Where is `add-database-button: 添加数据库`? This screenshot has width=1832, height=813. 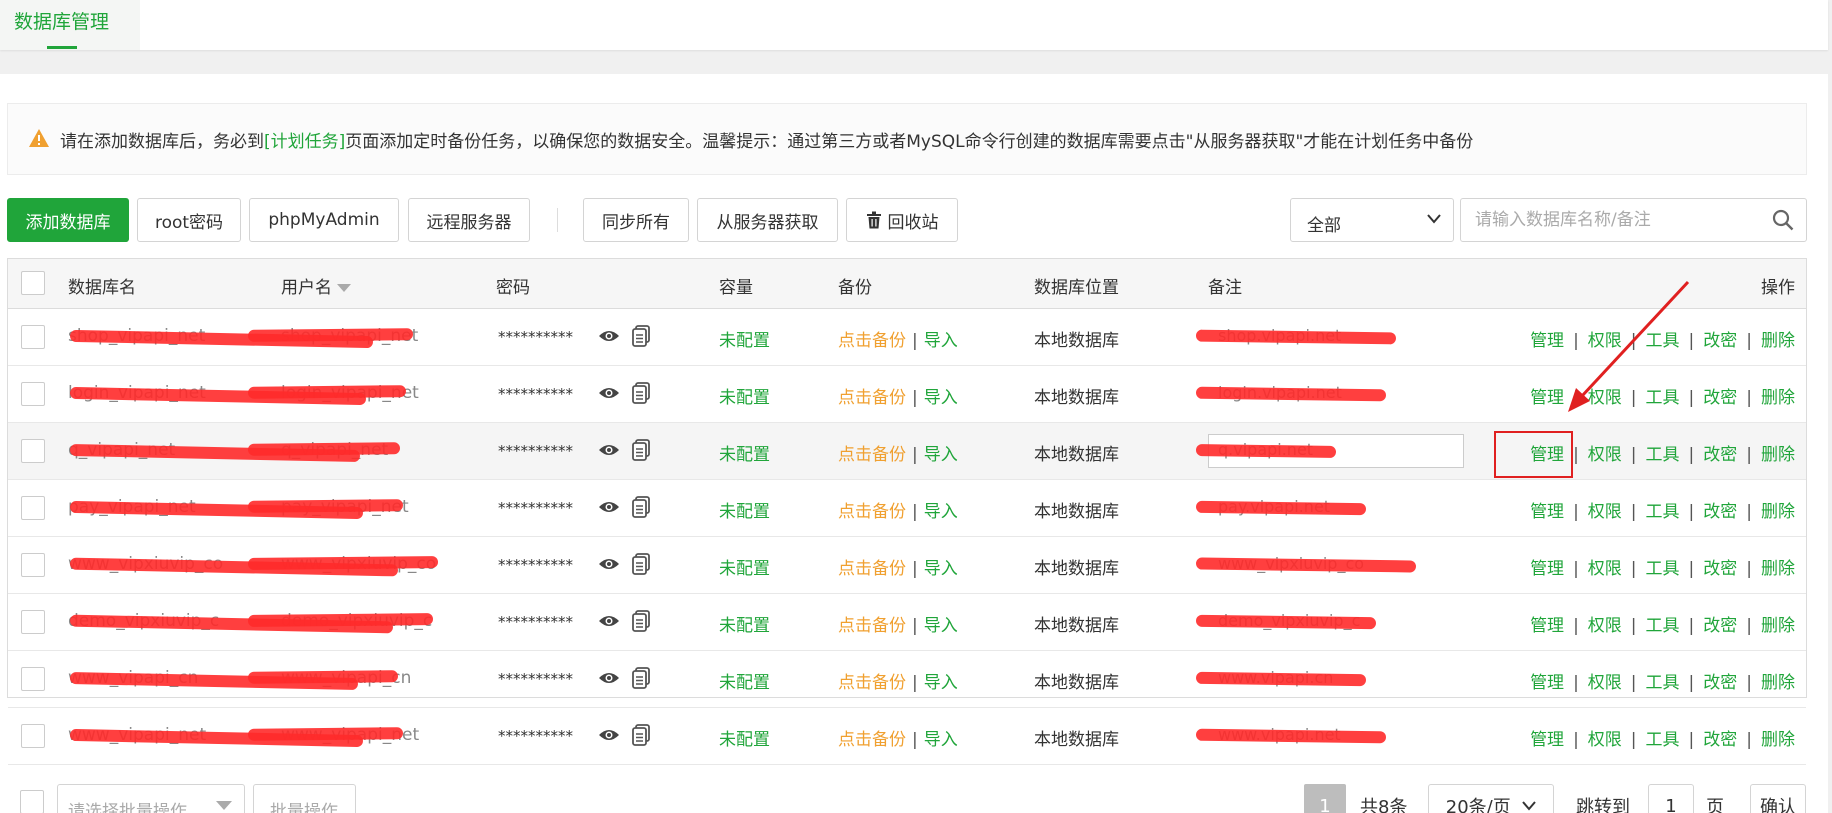 add-database-button: 添加数据库 is located at coordinates (68, 220).